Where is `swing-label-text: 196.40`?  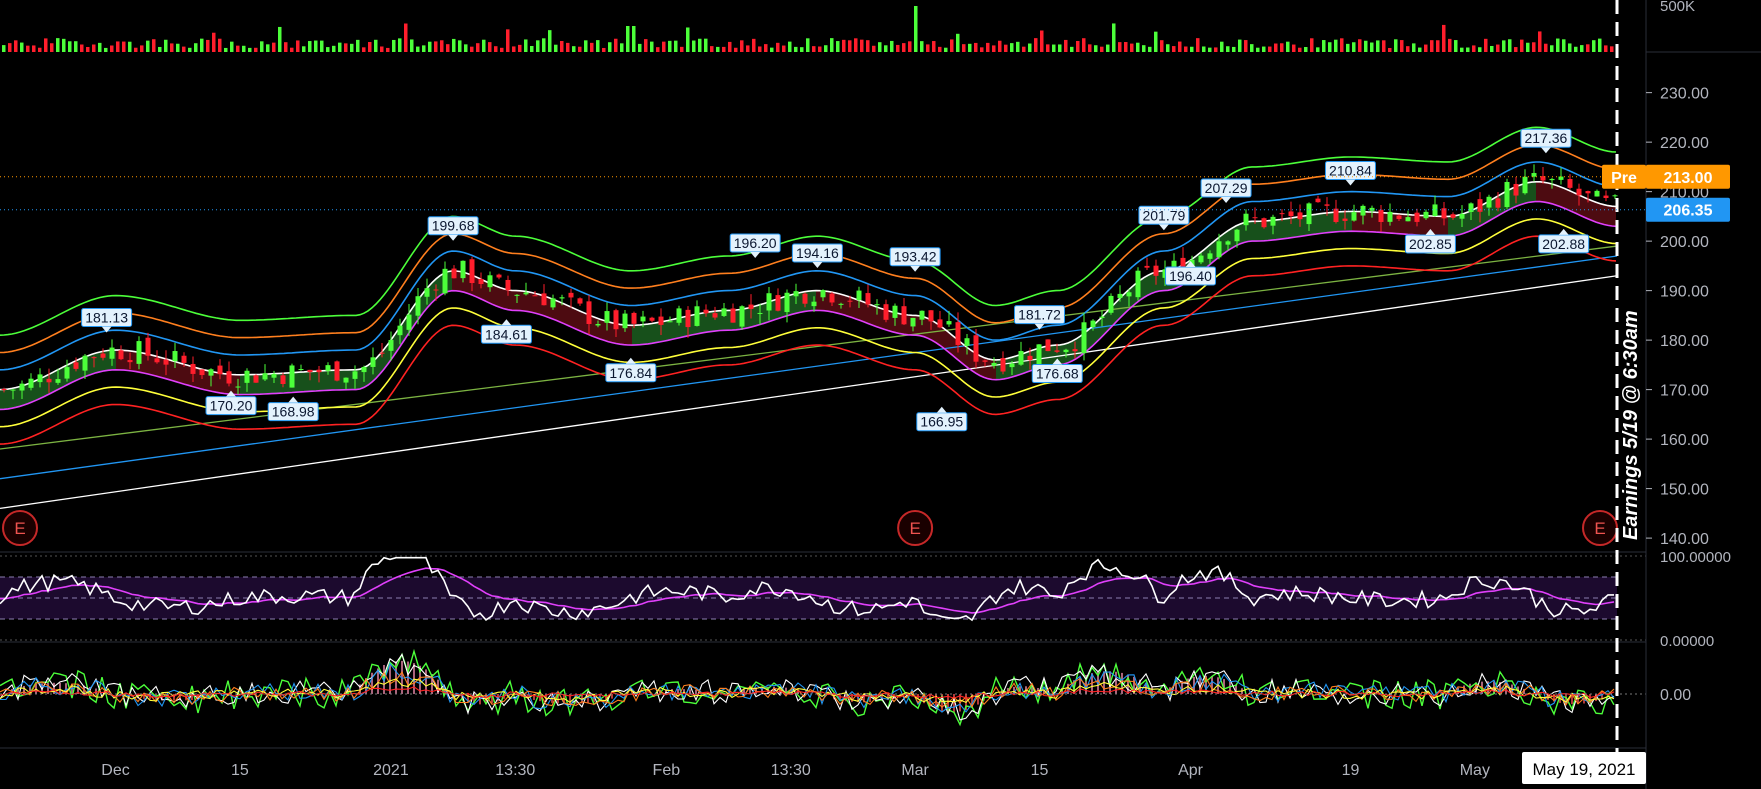
swing-label-text: 196.40 is located at coordinates (1190, 276).